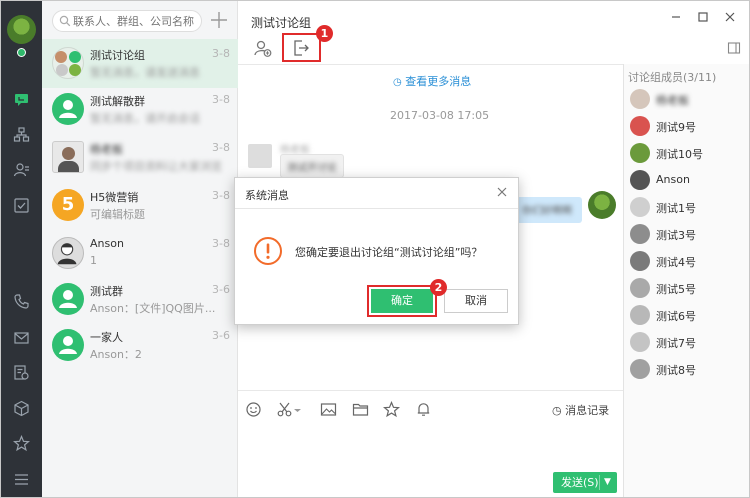 The width and height of the screenshot is (750, 498). I want to click on minimize-icon, so click(676, 17).